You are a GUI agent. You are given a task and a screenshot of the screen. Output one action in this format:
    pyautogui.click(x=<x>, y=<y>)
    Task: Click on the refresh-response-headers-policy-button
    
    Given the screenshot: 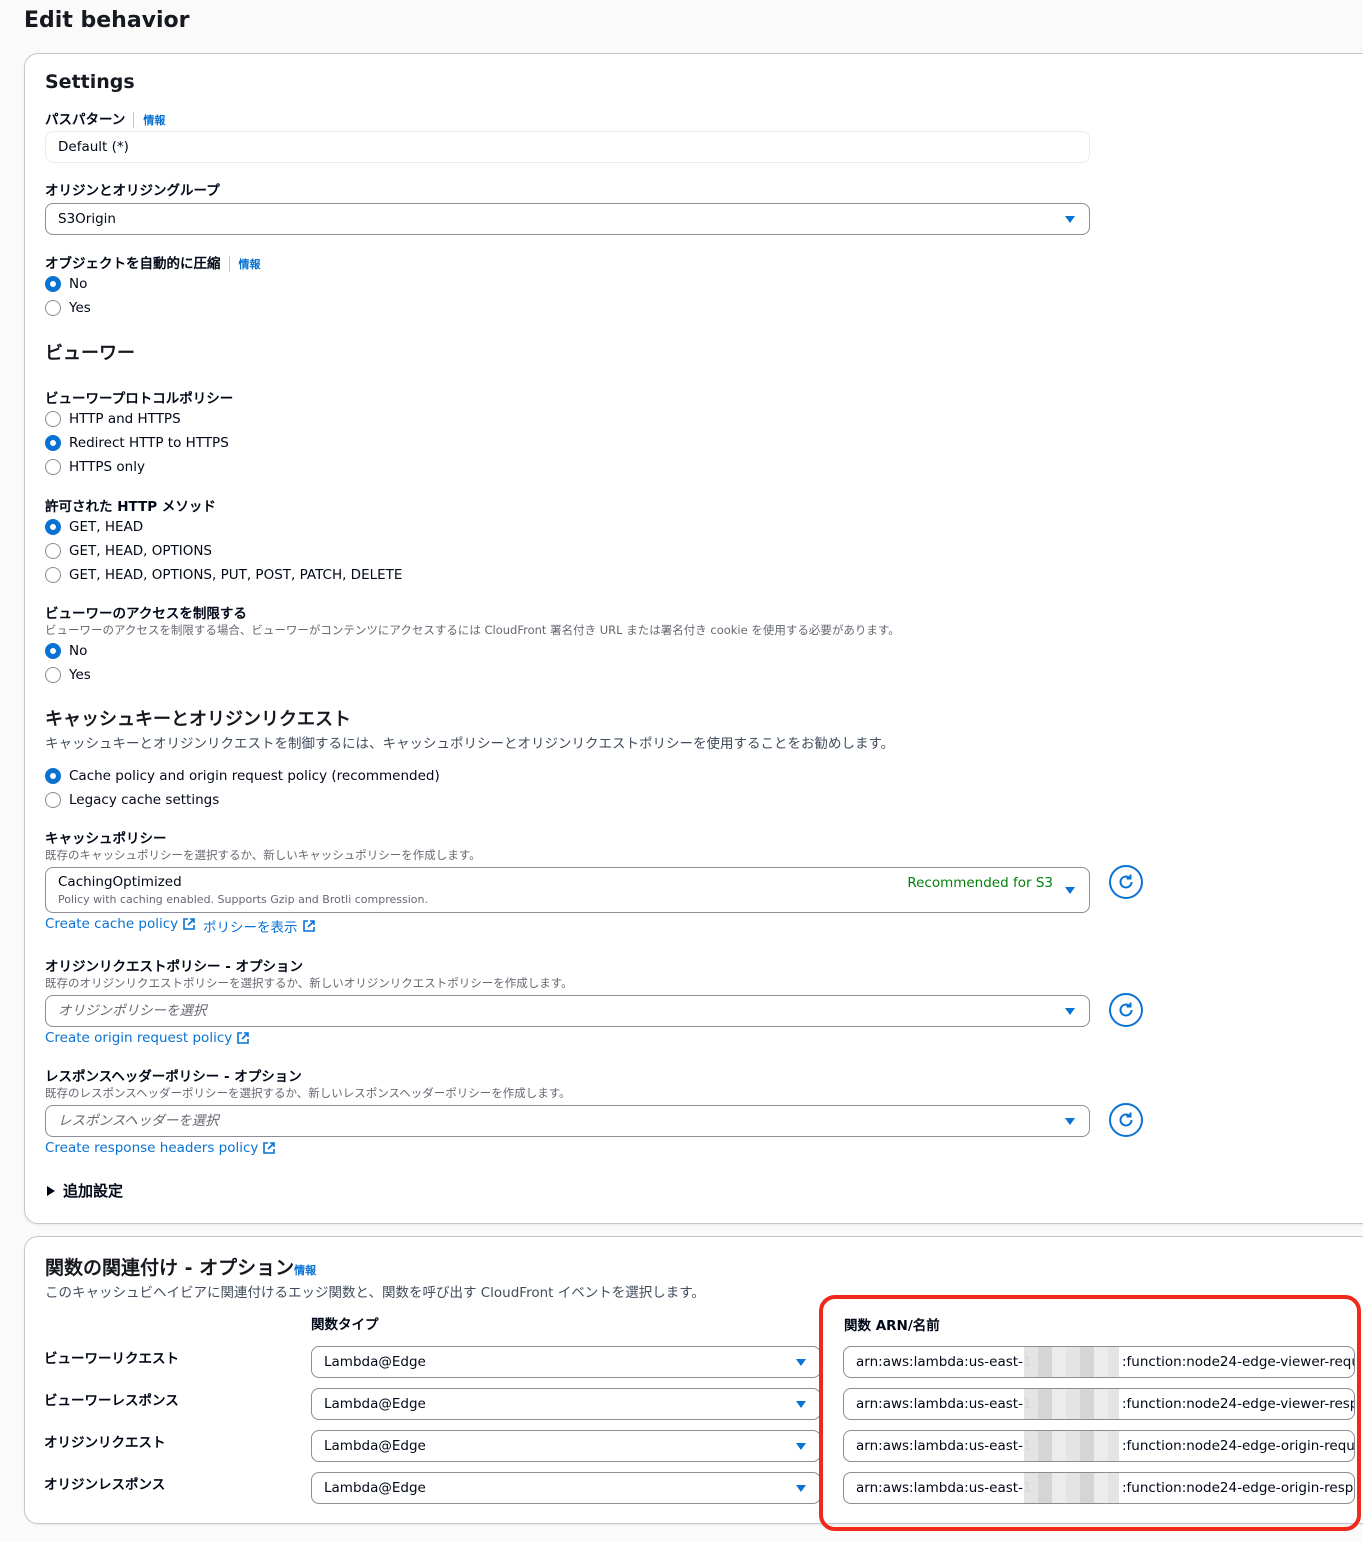 What is the action you would take?
    pyautogui.click(x=1126, y=1120)
    